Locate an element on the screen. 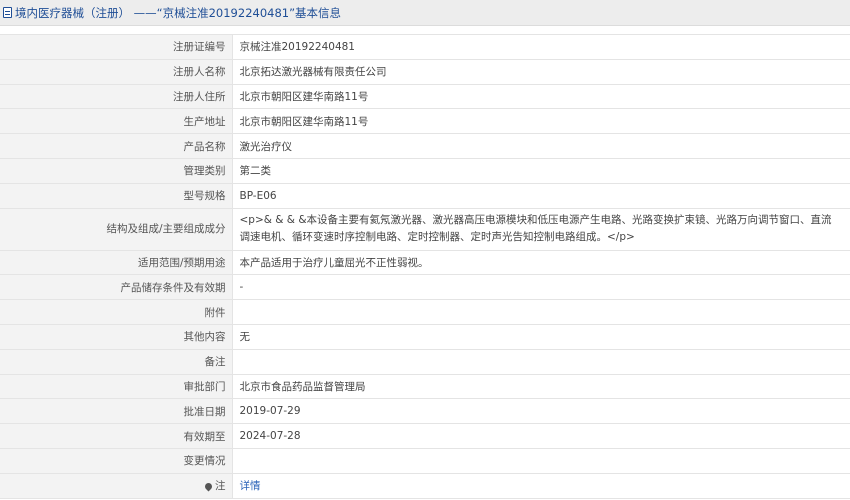  row-label: 产品名称 is located at coordinates (116, 146).